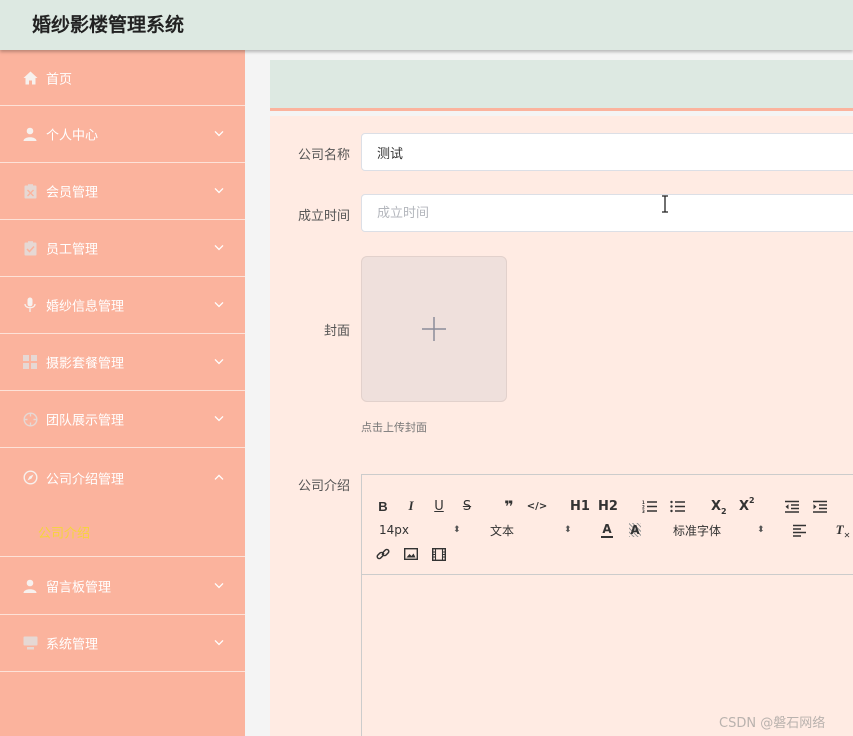 The width and height of the screenshot is (853, 736). What do you see at coordinates (122, 134) in the screenshot?
I see `sidebar-item-personal-center: 个人中心` at bounding box center [122, 134].